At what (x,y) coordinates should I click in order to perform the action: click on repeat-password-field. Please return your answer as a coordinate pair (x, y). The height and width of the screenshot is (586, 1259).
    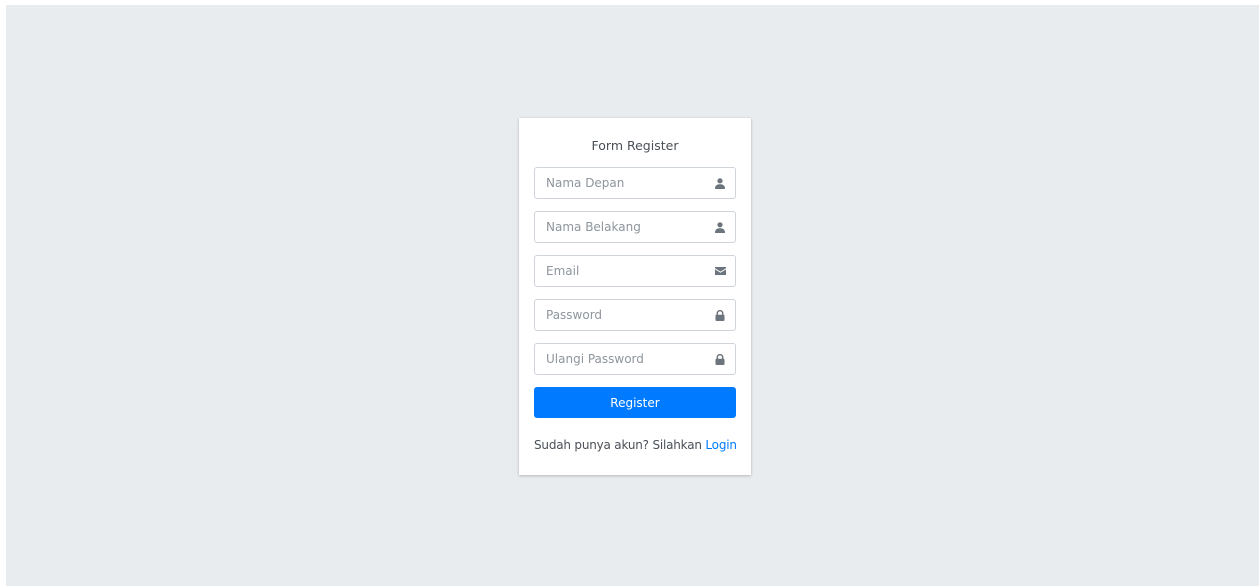
    Looking at the image, I should click on (635, 359).